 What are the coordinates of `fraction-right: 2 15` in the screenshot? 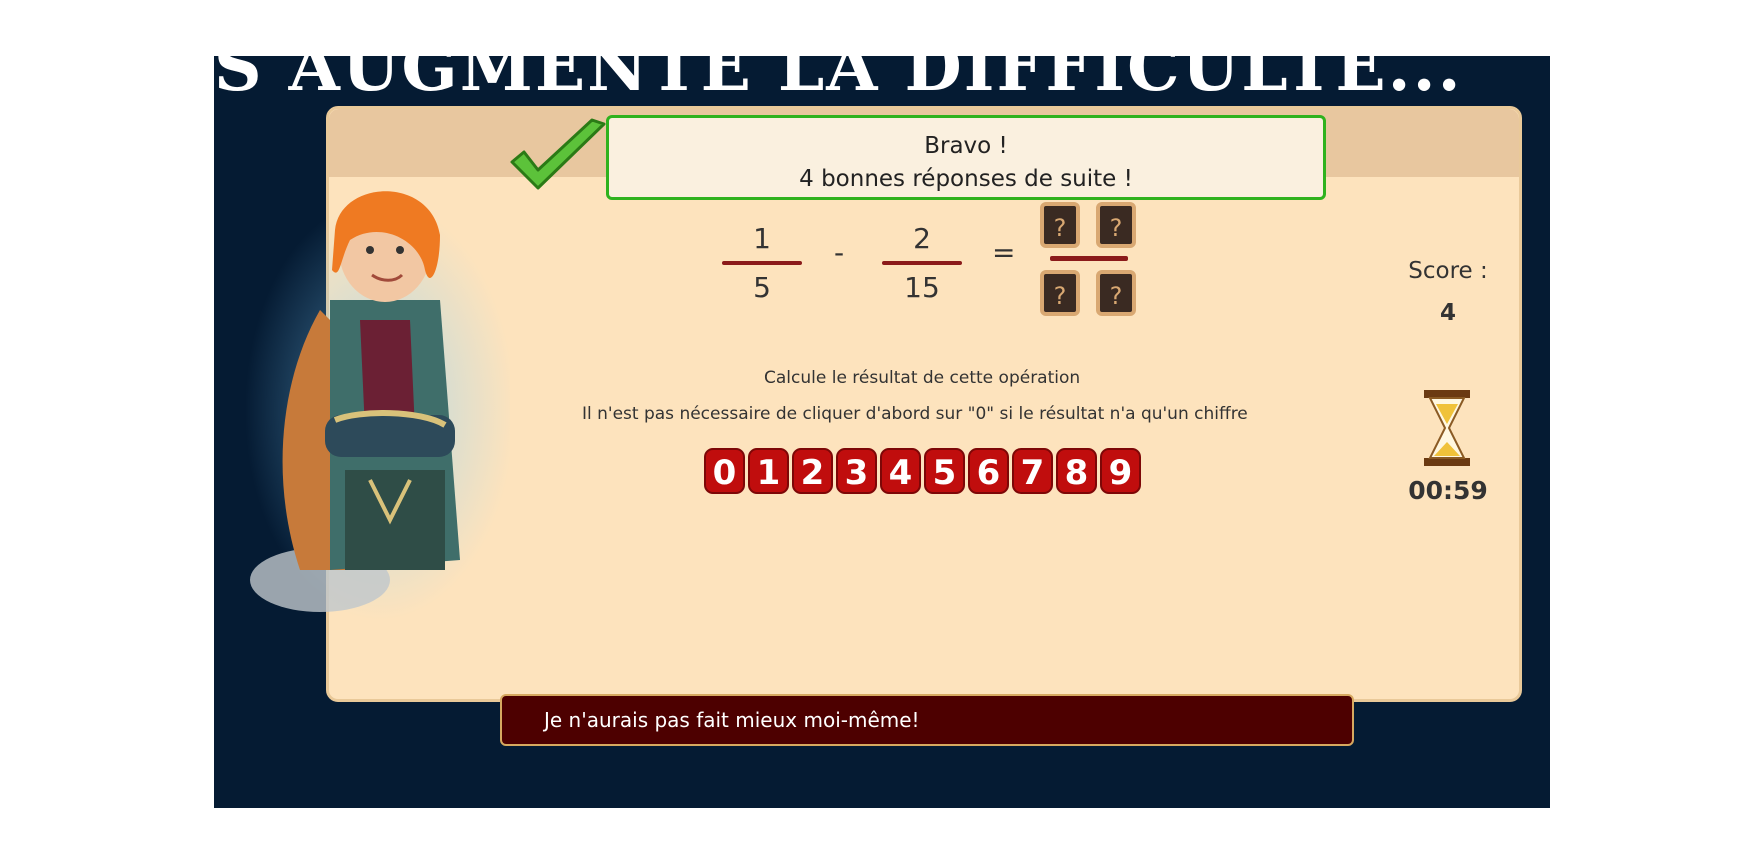 It's located at (922, 263).